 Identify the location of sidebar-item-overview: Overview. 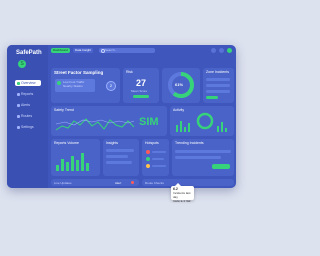
(28, 83).